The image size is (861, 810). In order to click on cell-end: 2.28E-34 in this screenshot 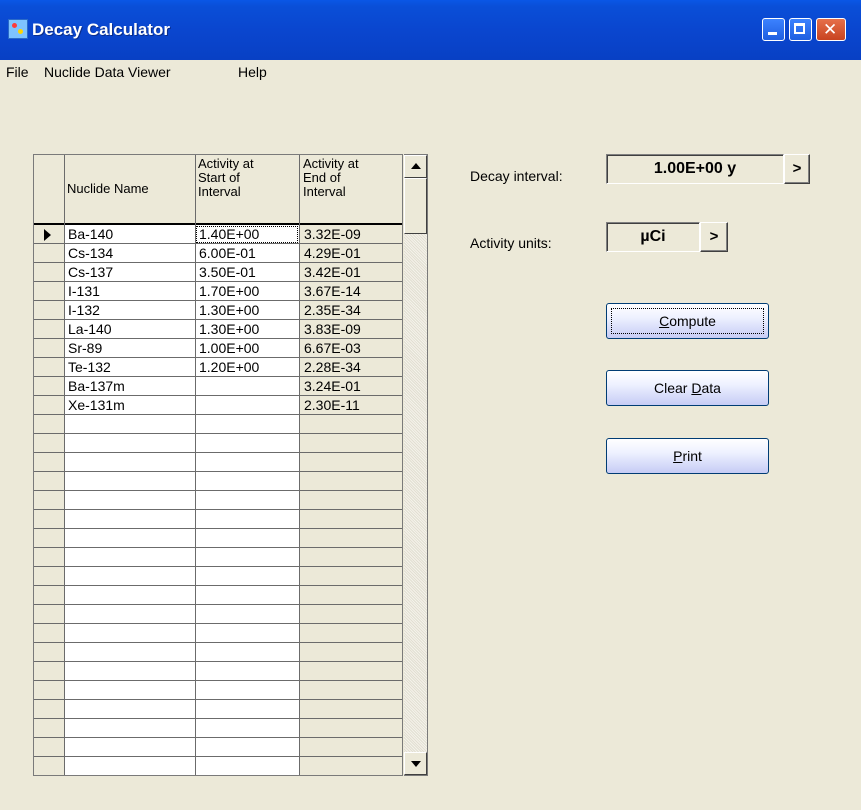, I will do `click(331, 367)`.